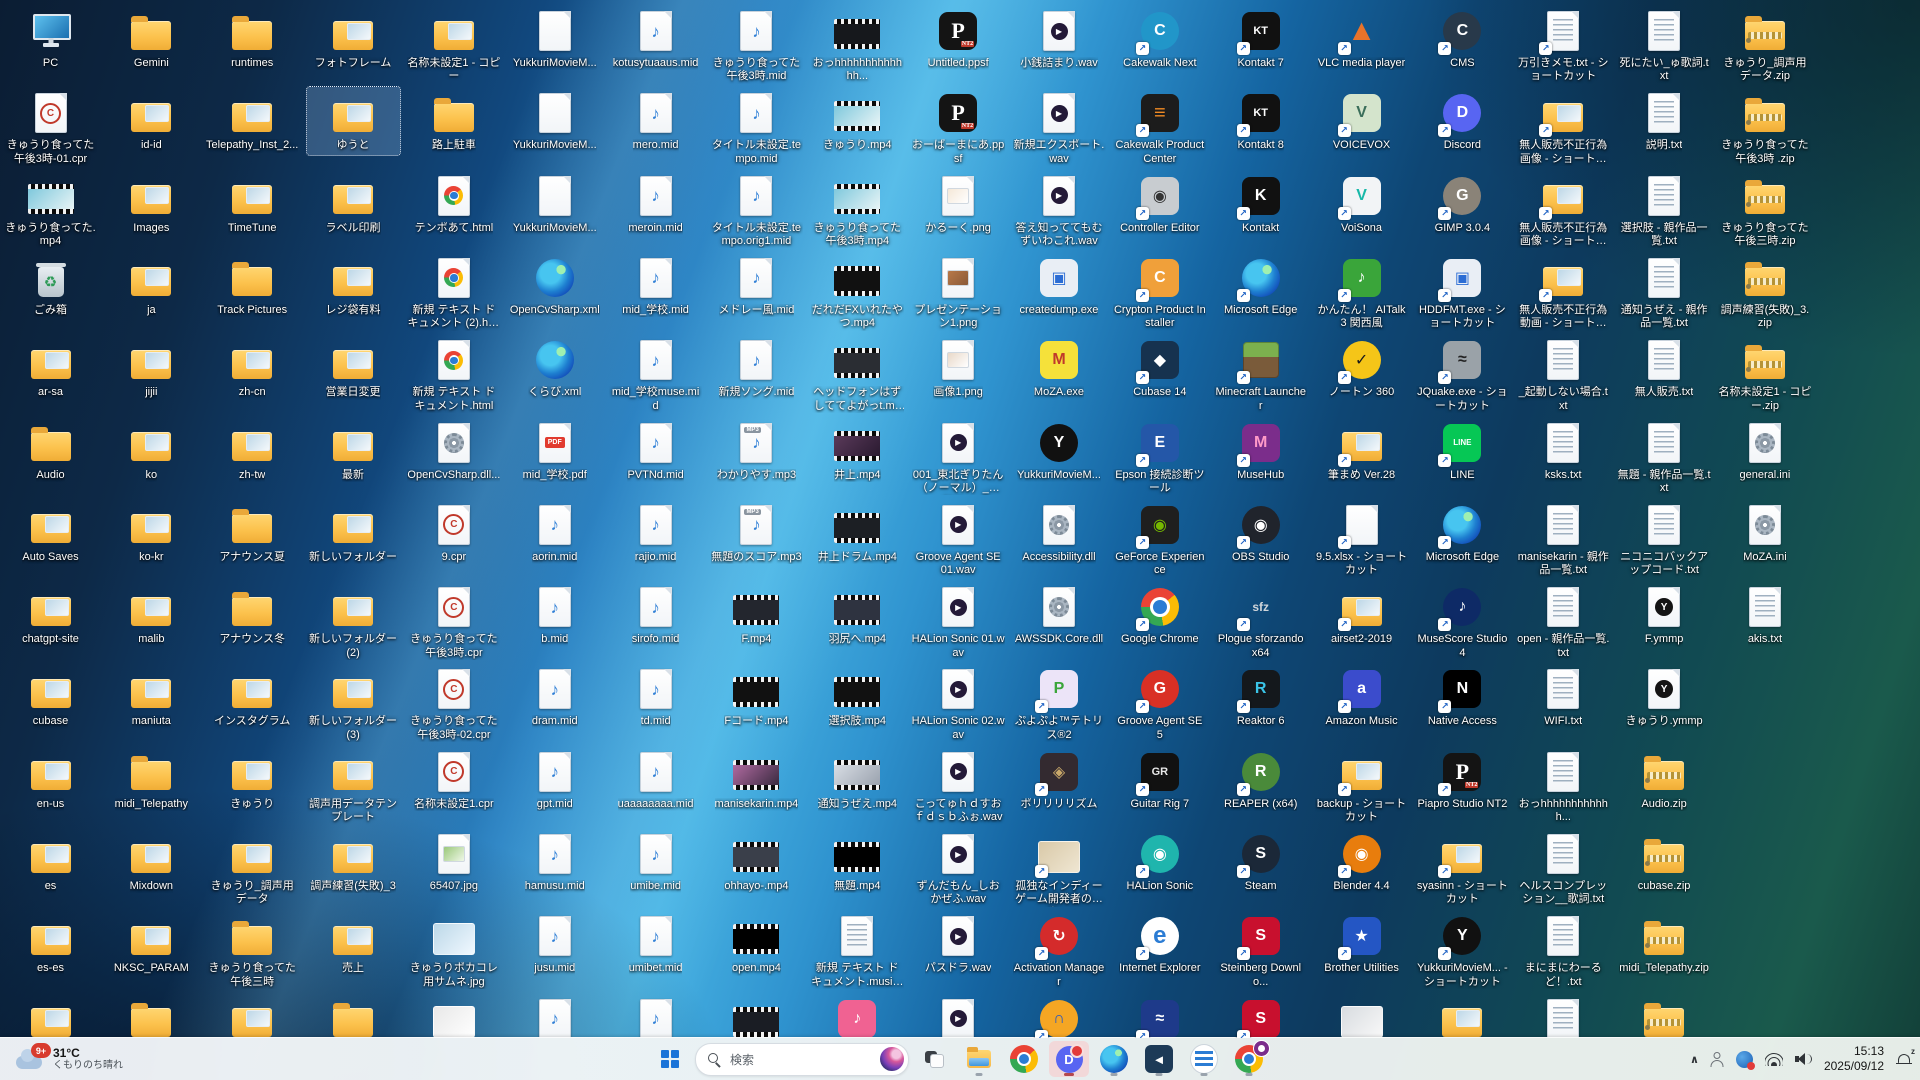 The image size is (1920, 1080). What do you see at coordinates (1563, 374) in the screenshot?
I see `desktop-icon: _起動しない場合.txt` at bounding box center [1563, 374].